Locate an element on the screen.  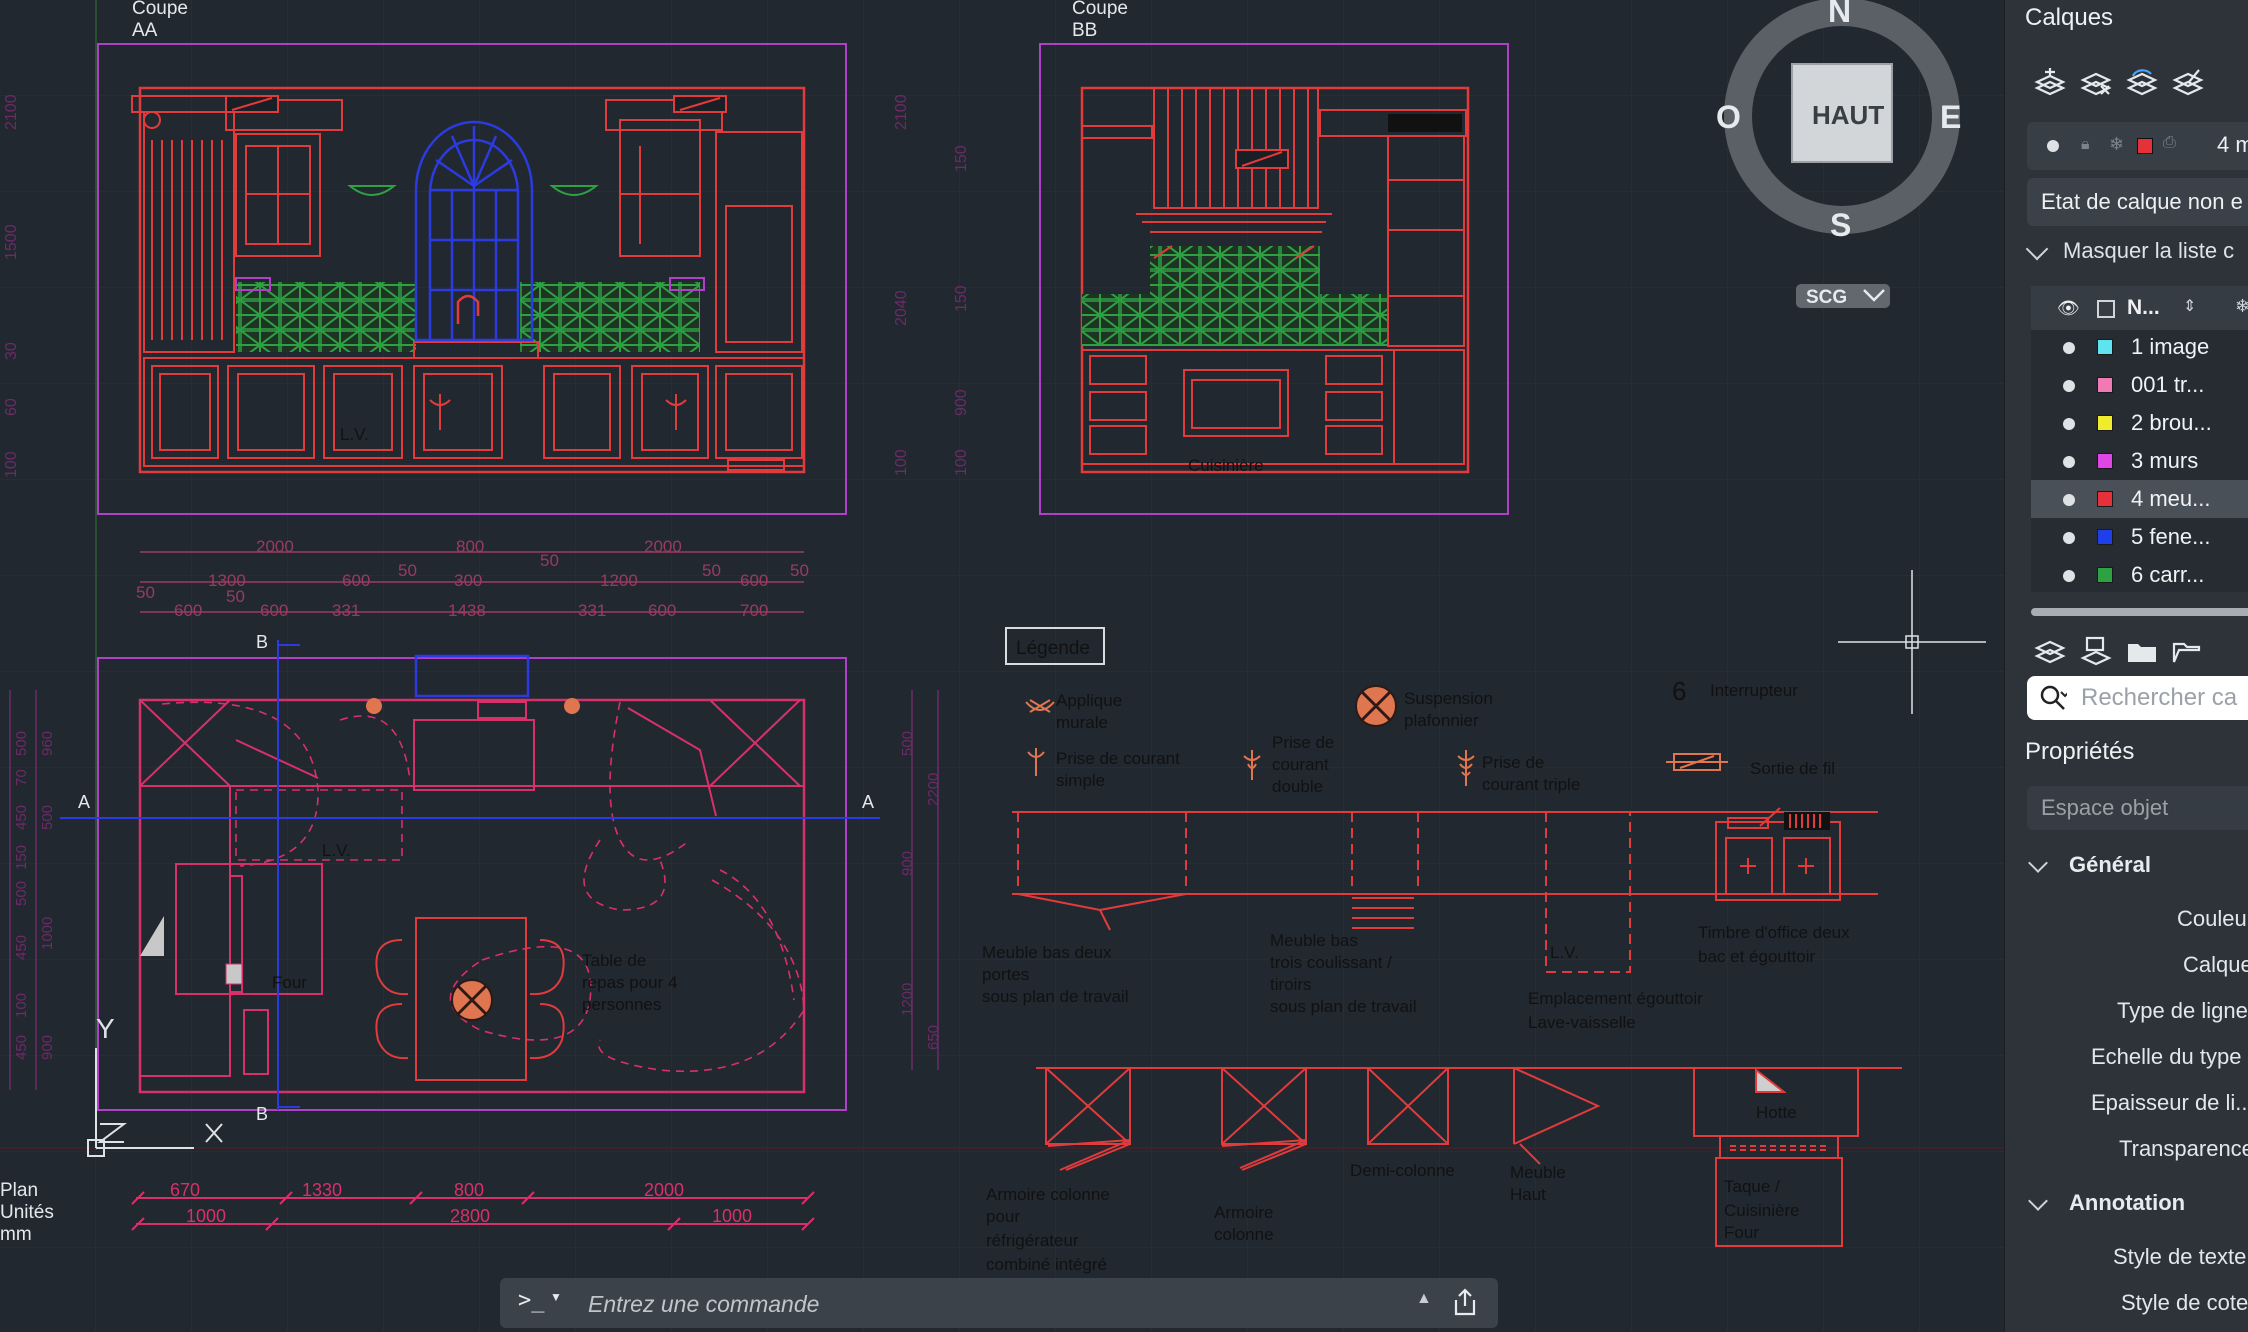
dim-plan-left-5: 150 is located at coordinates (21, 857).